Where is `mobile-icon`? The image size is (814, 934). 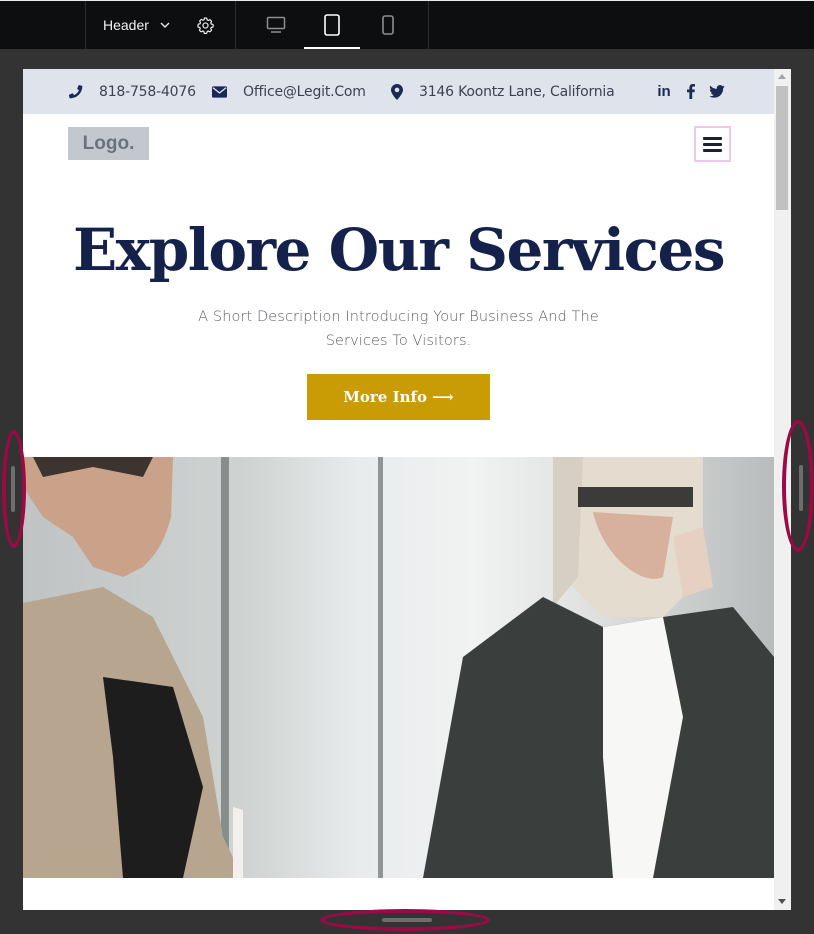 mobile-icon is located at coordinates (388, 25).